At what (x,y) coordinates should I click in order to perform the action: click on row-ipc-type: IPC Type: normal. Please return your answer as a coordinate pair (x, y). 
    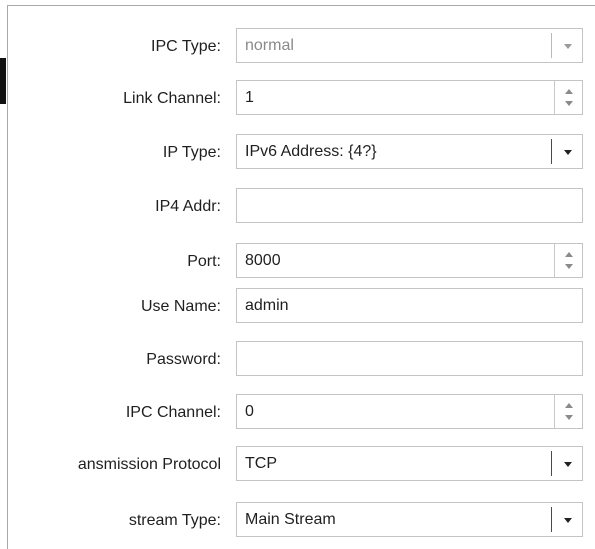
    Looking at the image, I should click on (297, 46).